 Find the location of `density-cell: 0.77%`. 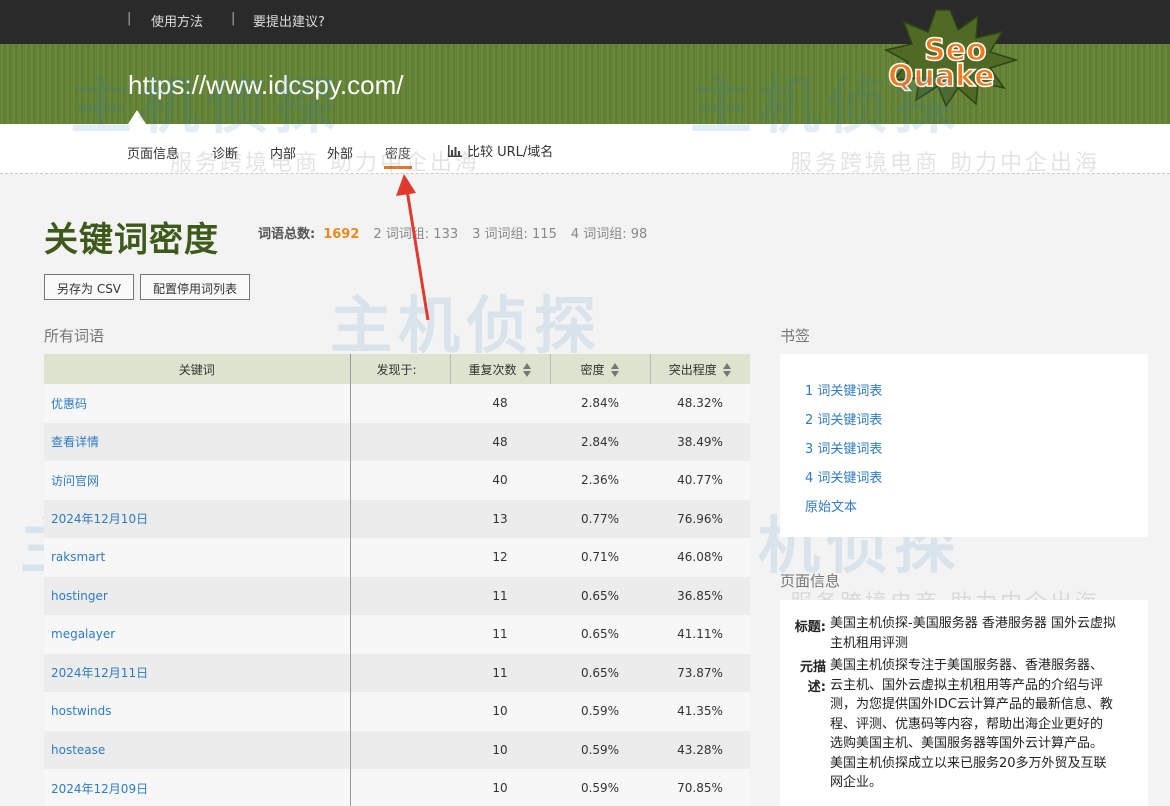

density-cell: 0.77% is located at coordinates (600, 518).